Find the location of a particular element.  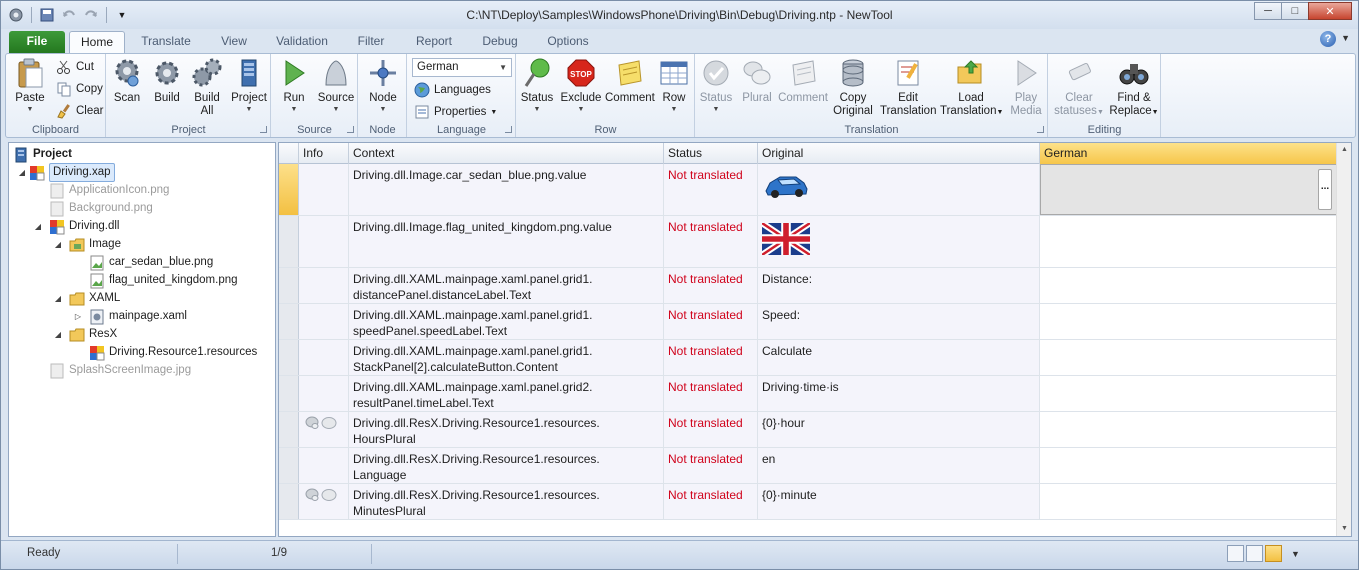

row-button: Row ▼ is located at coordinates (674, 85).